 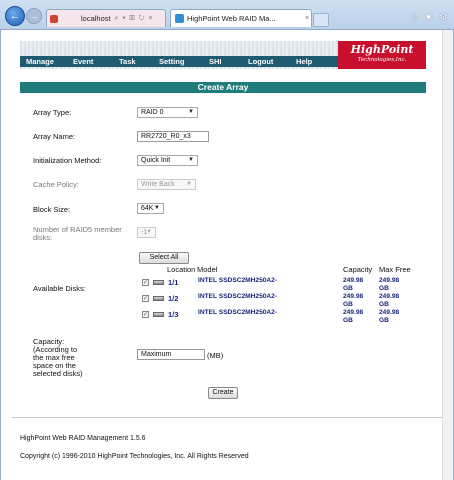 I want to click on logo-main-text: HighPoint, so click(x=382, y=49).